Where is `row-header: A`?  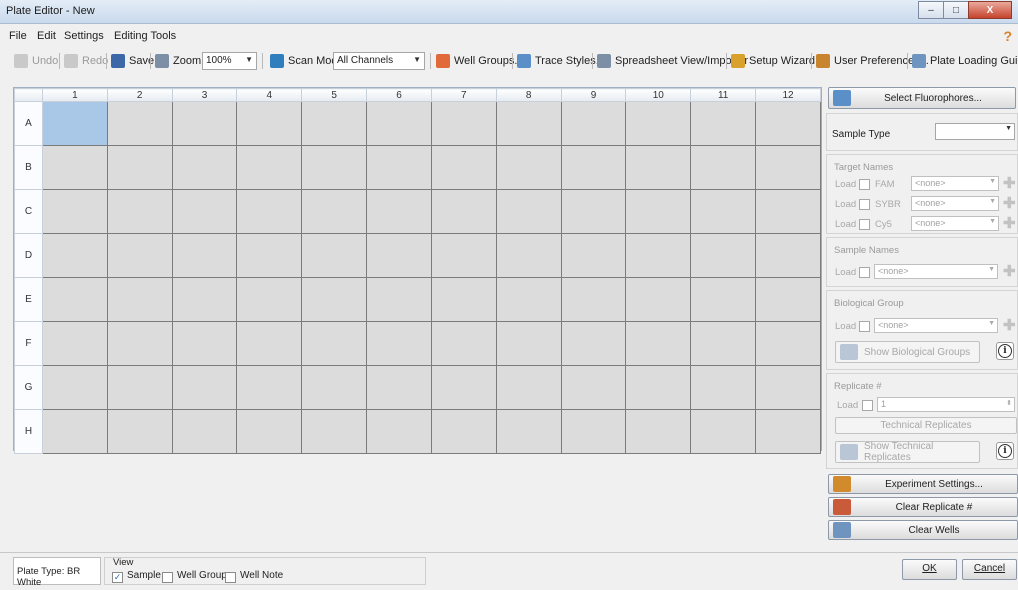
row-header: A is located at coordinates (28, 123).